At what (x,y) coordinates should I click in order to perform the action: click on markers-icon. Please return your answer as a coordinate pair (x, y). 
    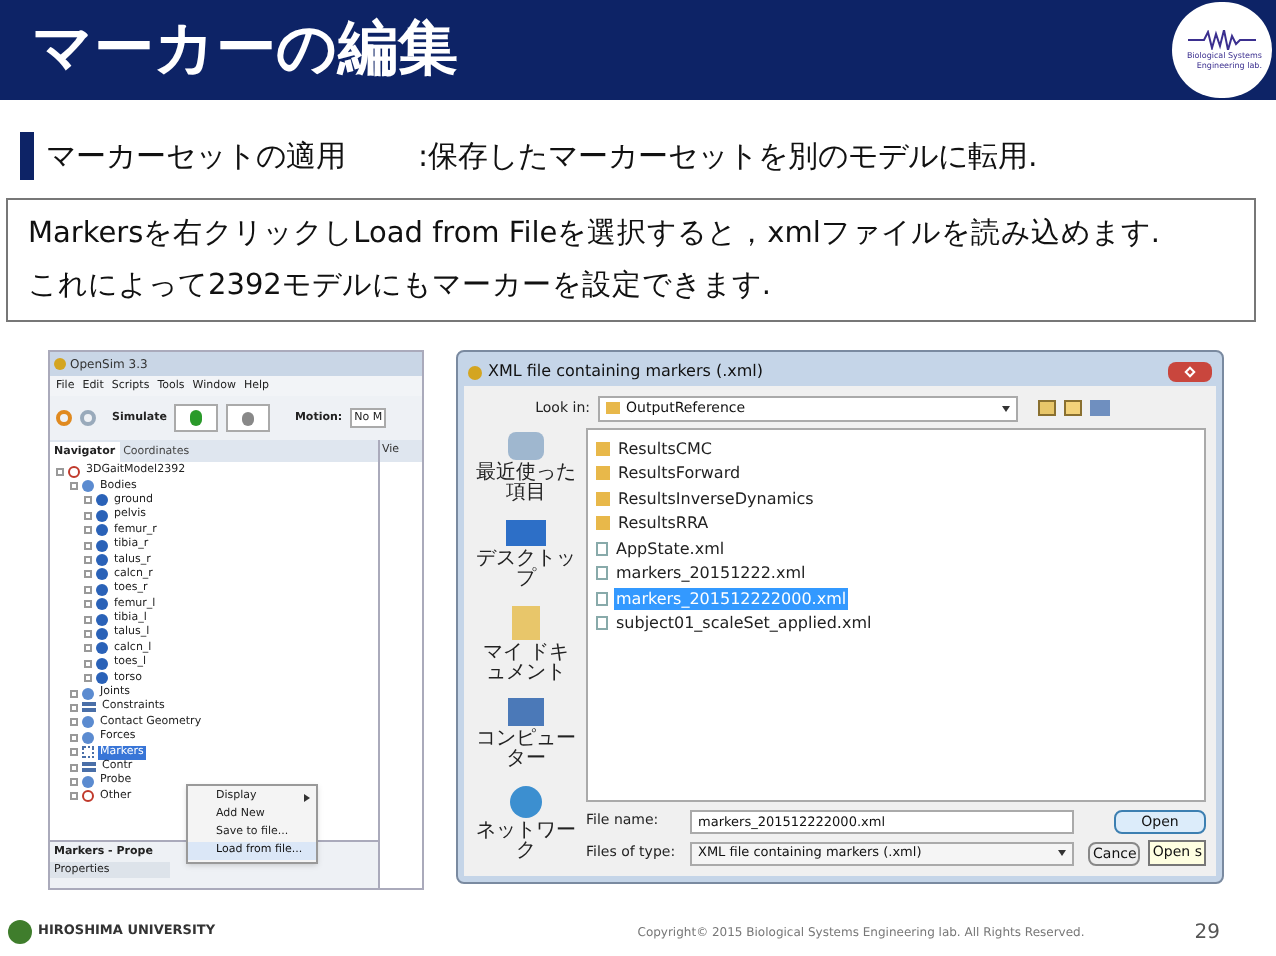
    Looking at the image, I should click on (88, 752).